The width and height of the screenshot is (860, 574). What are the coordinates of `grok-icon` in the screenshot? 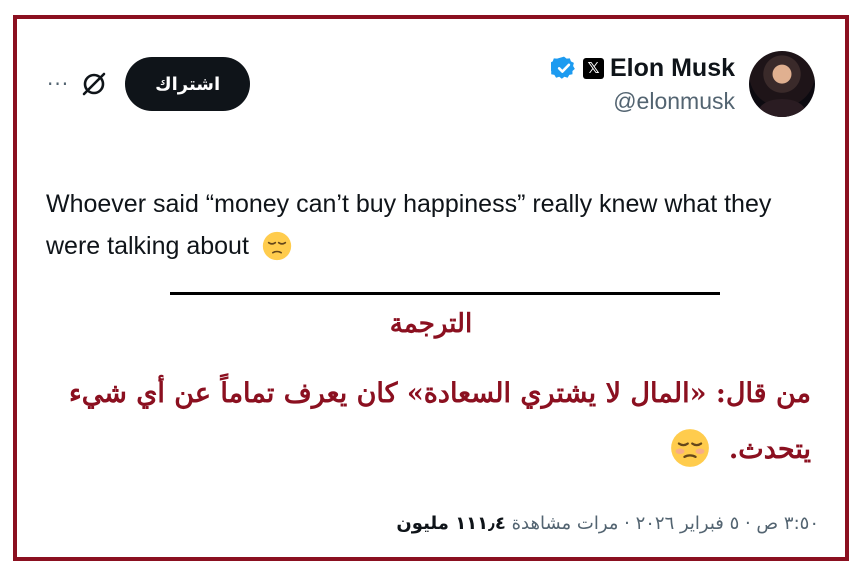 It's located at (94, 84).